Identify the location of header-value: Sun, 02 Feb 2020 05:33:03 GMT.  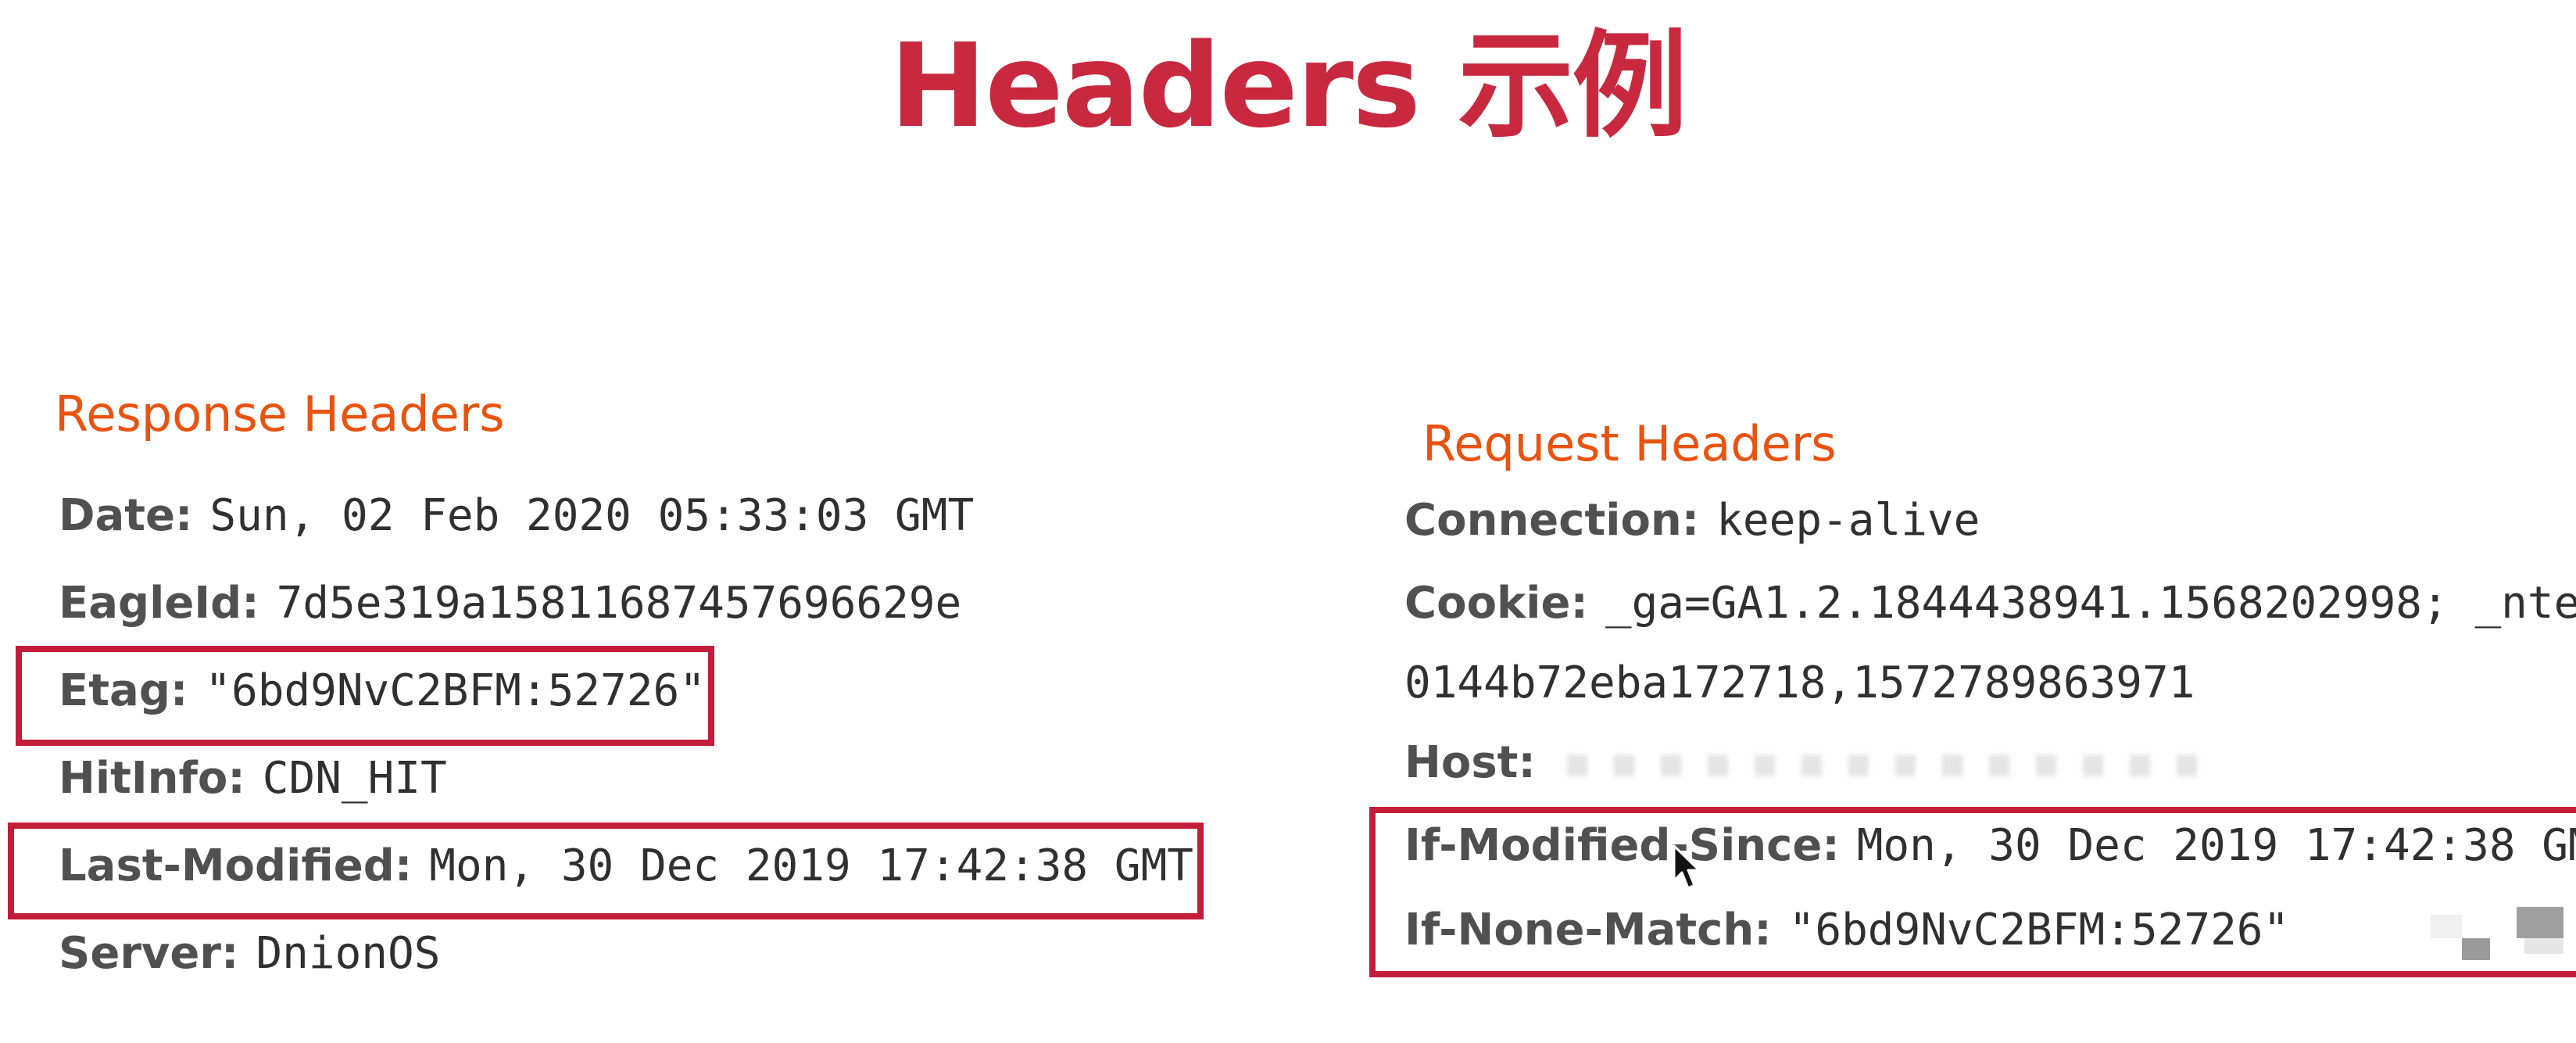
(592, 515).